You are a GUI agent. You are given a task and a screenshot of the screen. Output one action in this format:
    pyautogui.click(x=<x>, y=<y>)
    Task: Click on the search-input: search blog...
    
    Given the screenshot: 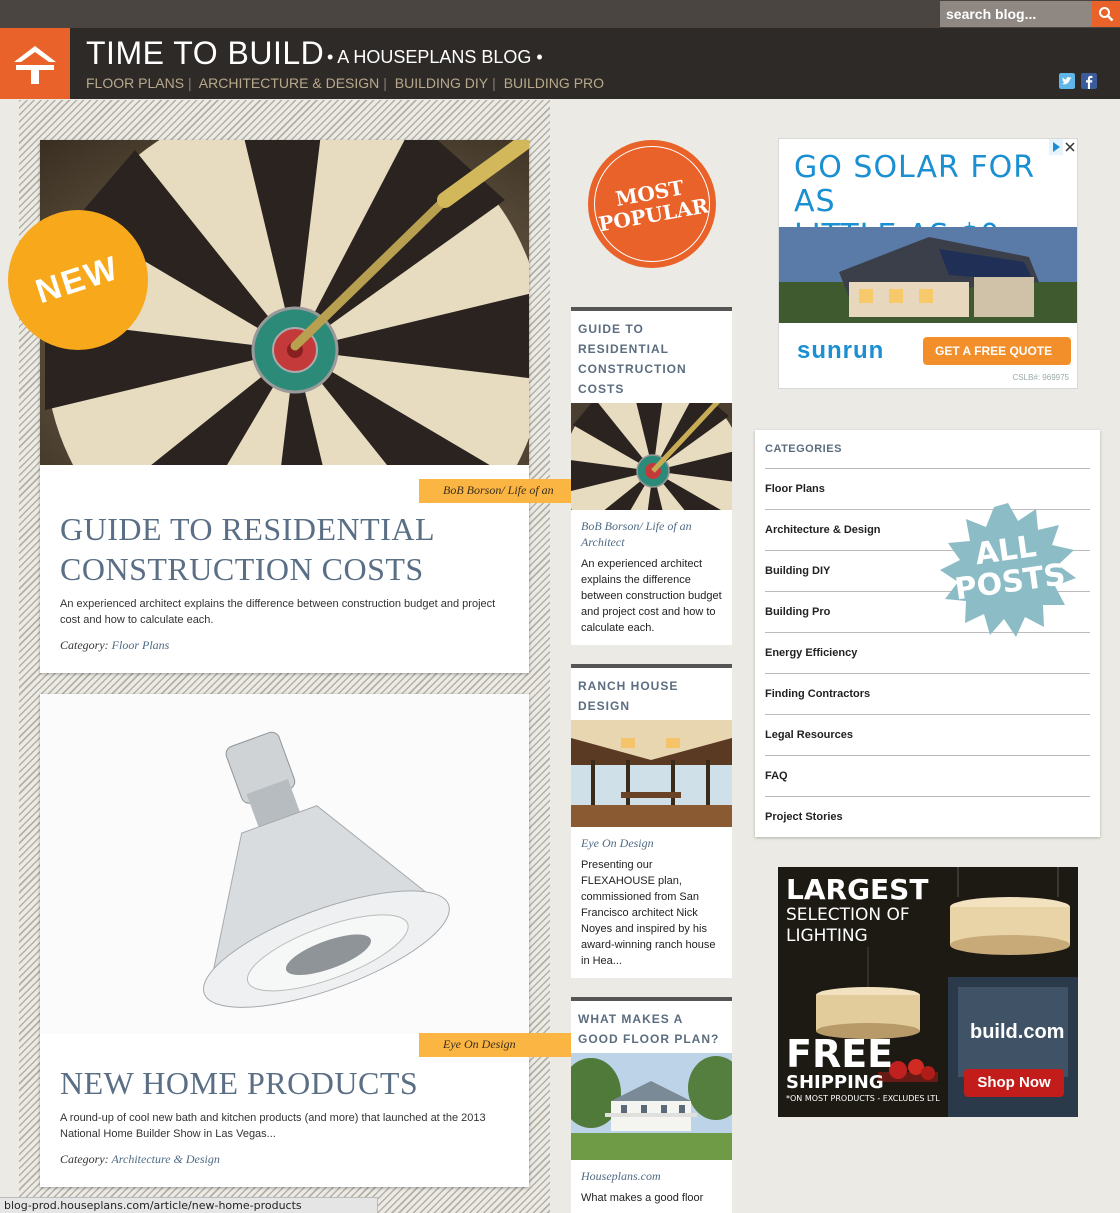 What is the action you would take?
    pyautogui.click(x=1016, y=14)
    